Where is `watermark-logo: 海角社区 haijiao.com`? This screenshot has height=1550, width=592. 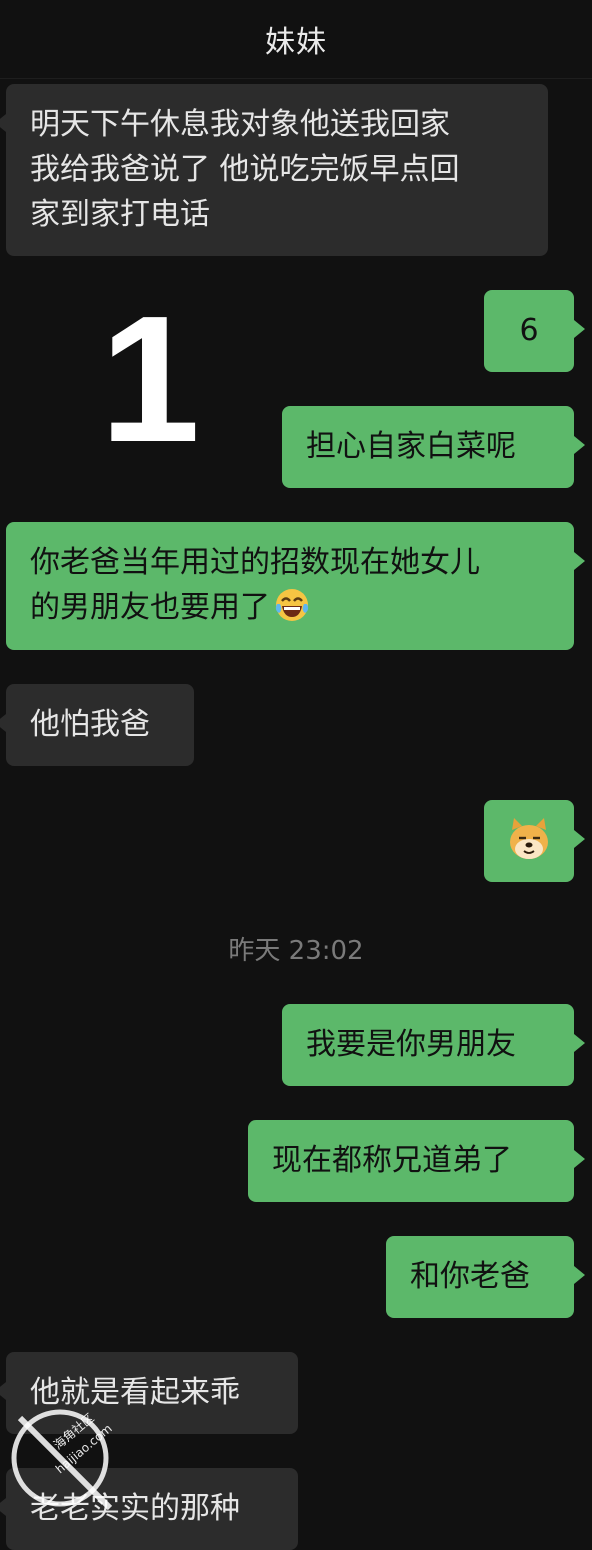 watermark-logo: 海角社区 haijiao.com is located at coordinates (63, 1460).